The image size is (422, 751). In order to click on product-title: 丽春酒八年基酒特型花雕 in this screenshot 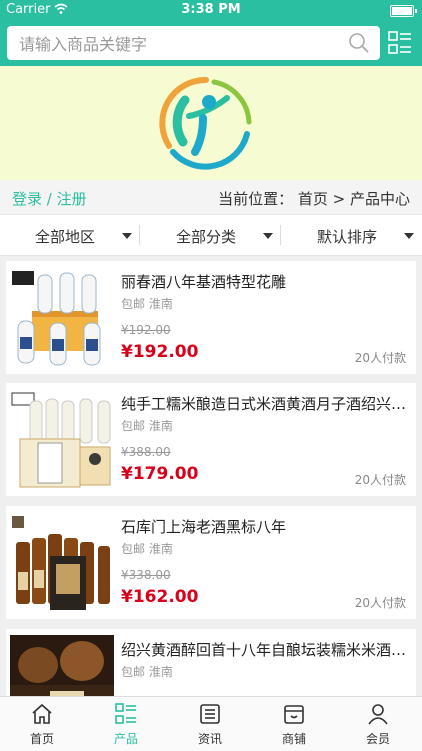, I will do `click(204, 282)`.